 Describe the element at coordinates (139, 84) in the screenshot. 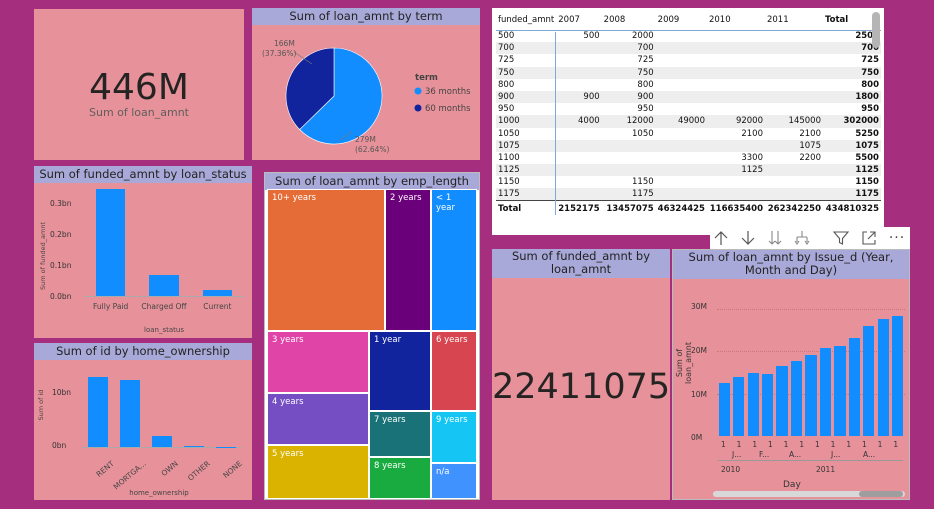

I see `total-loan-card: 446M Sum of loan_amnt` at that location.